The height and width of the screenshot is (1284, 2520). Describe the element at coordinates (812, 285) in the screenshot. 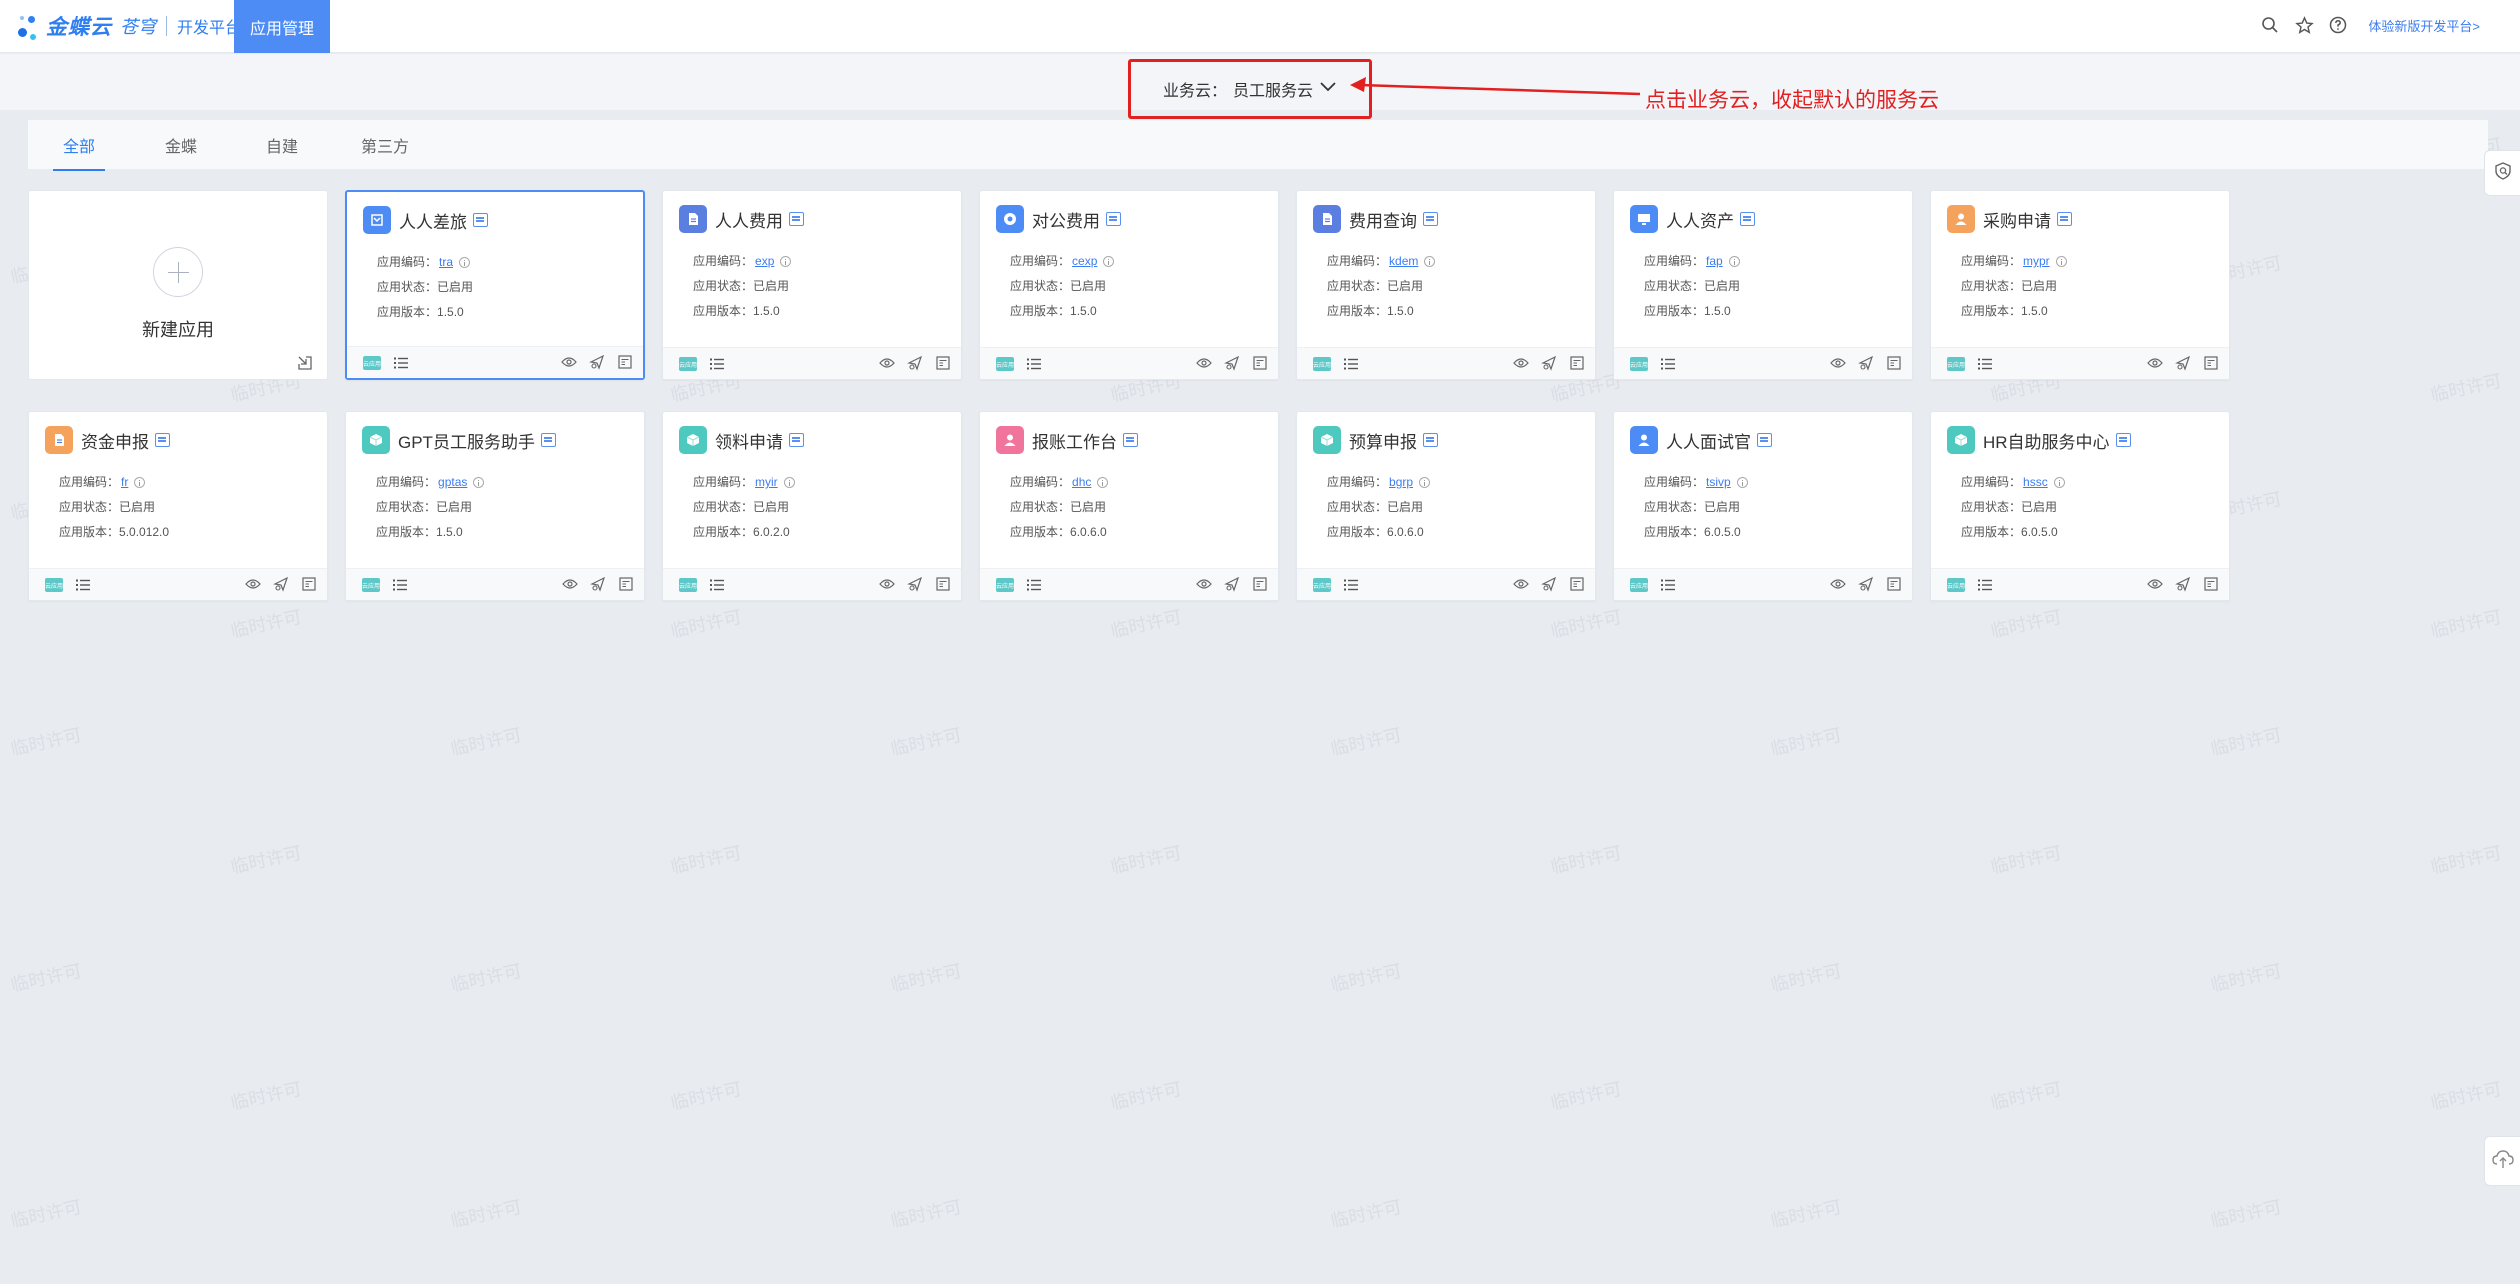

I see `app-card: 人人费用 应用编码： exp 应用状态： 已启用 应用版本： 1.5.0 云应用` at that location.